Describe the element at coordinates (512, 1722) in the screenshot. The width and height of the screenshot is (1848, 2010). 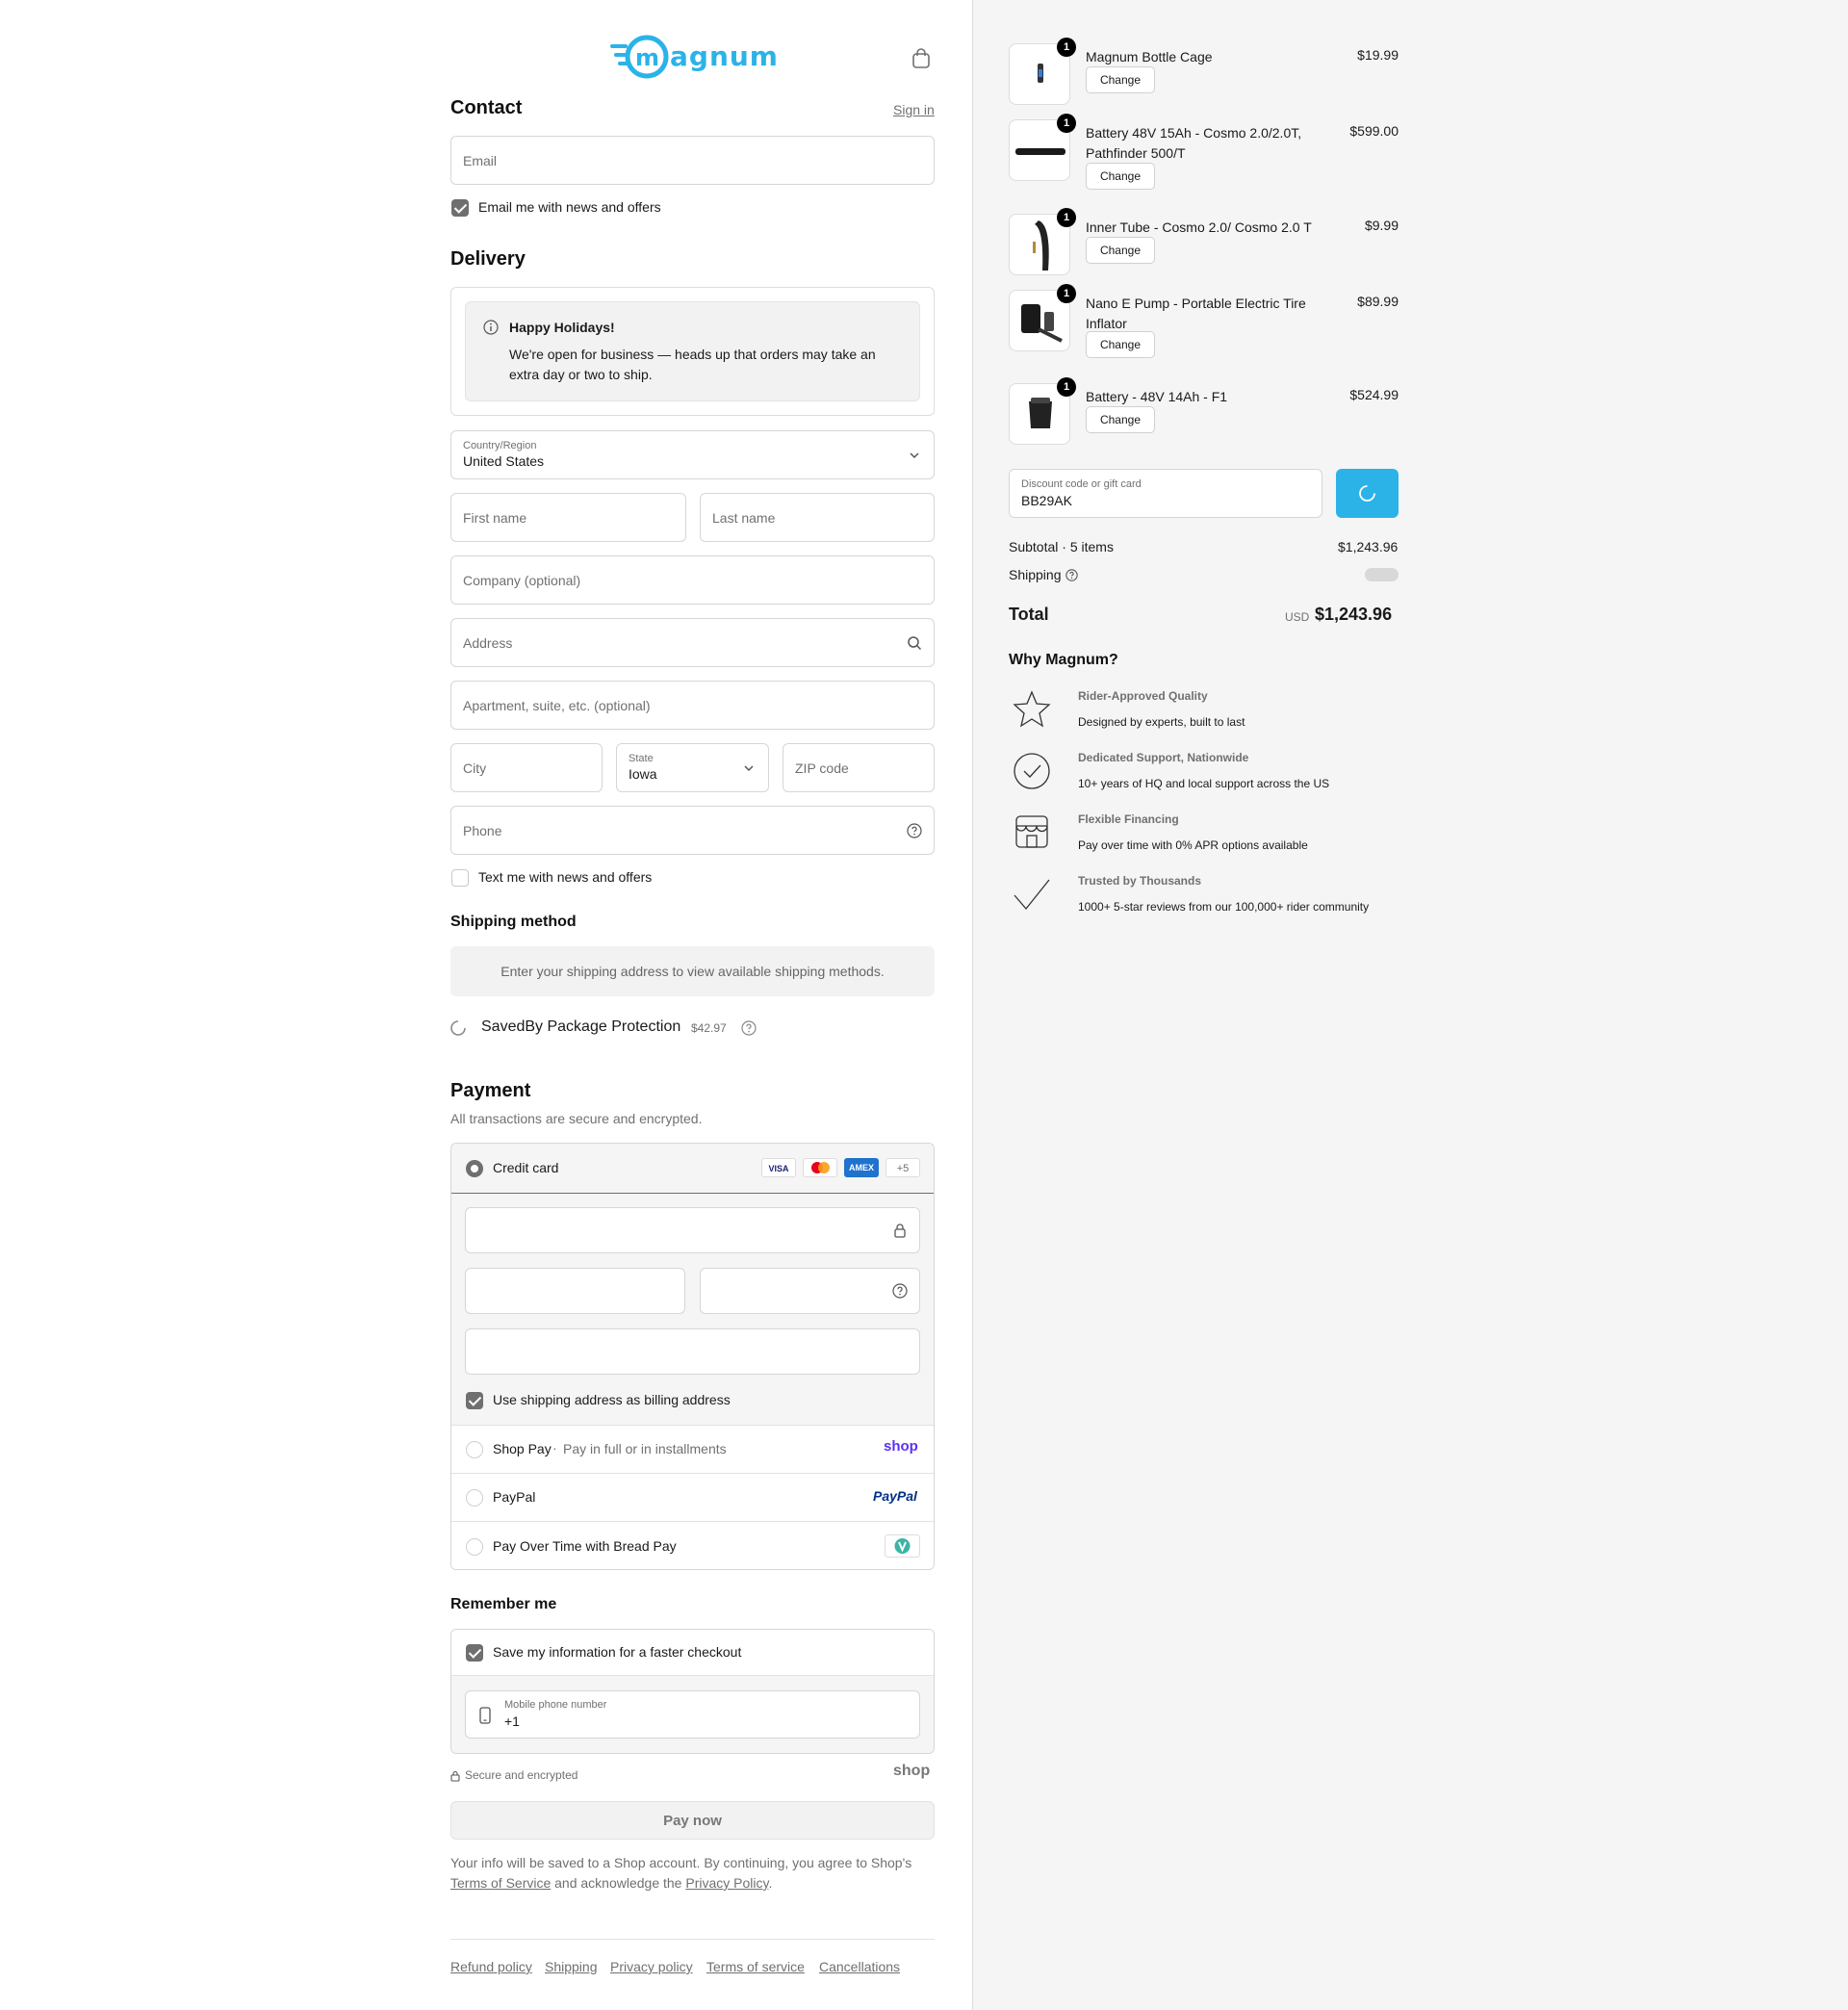
I see `mobile-phone-value: +1` at that location.